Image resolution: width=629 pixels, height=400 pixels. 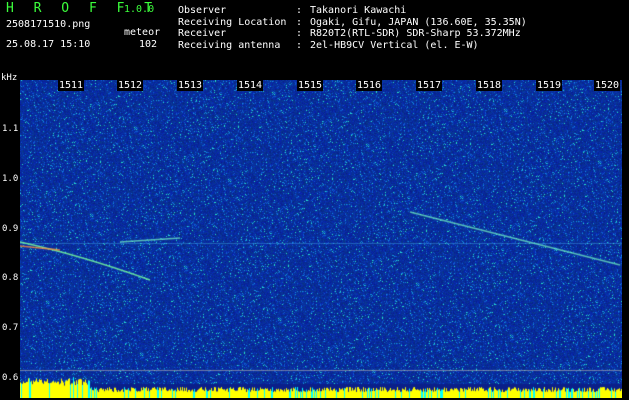 What do you see at coordinates (310, 85) in the screenshot?
I see `x-tick-label: 1515` at bounding box center [310, 85].